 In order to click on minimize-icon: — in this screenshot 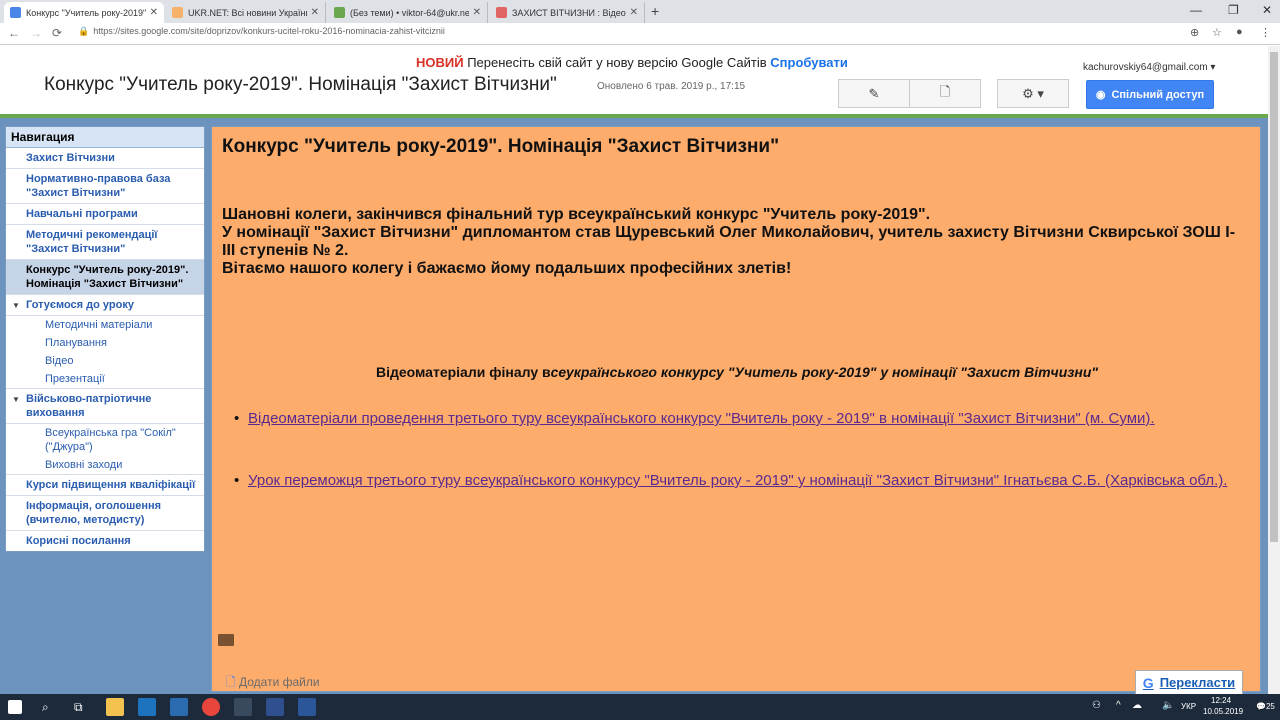, I will do `click(1196, 10)`.